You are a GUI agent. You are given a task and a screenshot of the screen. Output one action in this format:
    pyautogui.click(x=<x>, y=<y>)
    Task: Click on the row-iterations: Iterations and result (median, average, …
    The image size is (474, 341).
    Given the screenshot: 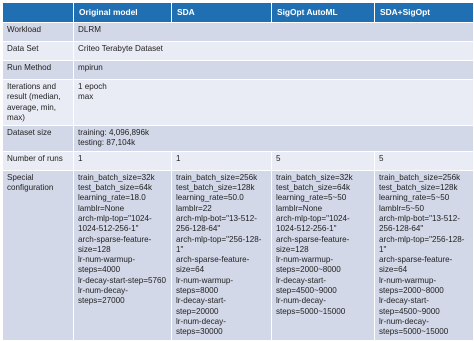 What is the action you would take?
    pyautogui.click(x=238, y=103)
    